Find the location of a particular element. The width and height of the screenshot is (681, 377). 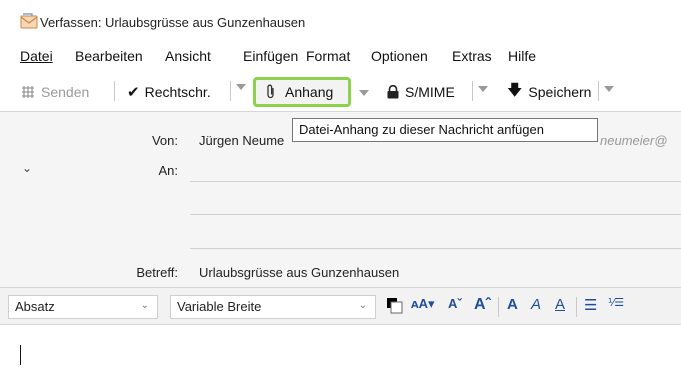

attach-dropdown-icon is located at coordinates (364, 93).